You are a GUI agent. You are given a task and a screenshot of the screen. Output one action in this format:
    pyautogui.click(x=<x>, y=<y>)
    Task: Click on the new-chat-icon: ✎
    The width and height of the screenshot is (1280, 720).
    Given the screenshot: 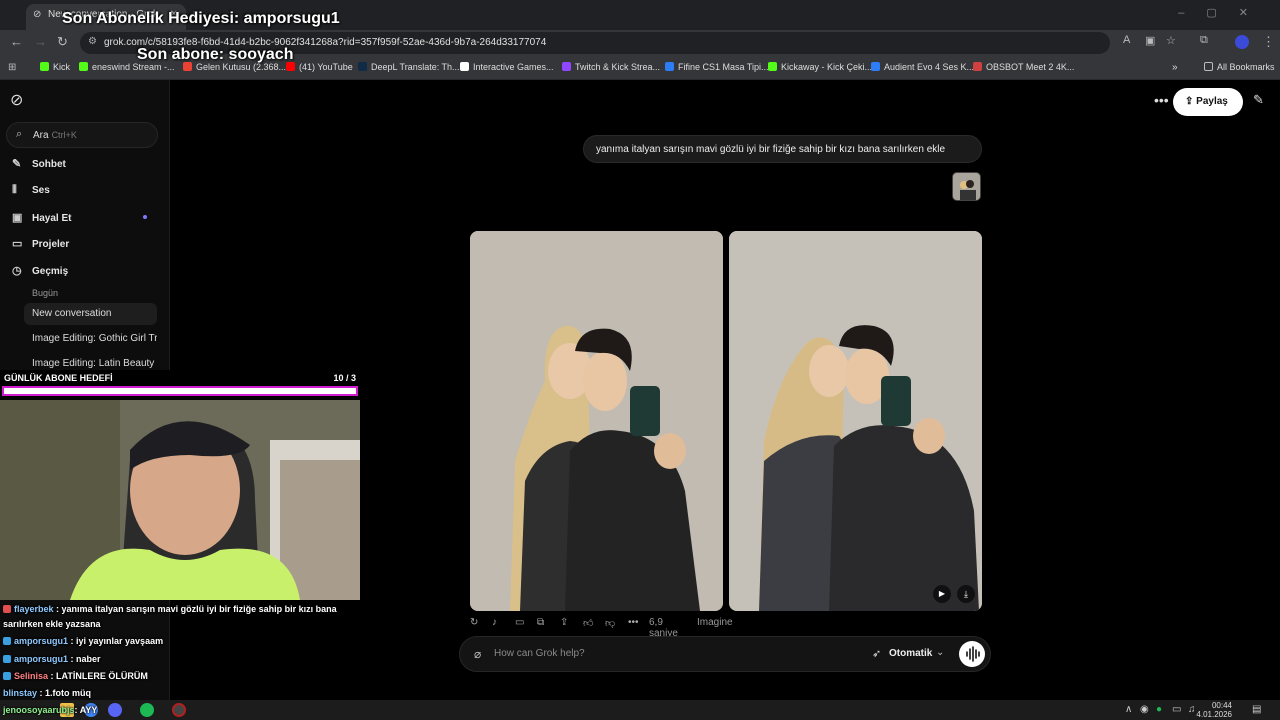 What is the action you would take?
    pyautogui.click(x=1258, y=100)
    